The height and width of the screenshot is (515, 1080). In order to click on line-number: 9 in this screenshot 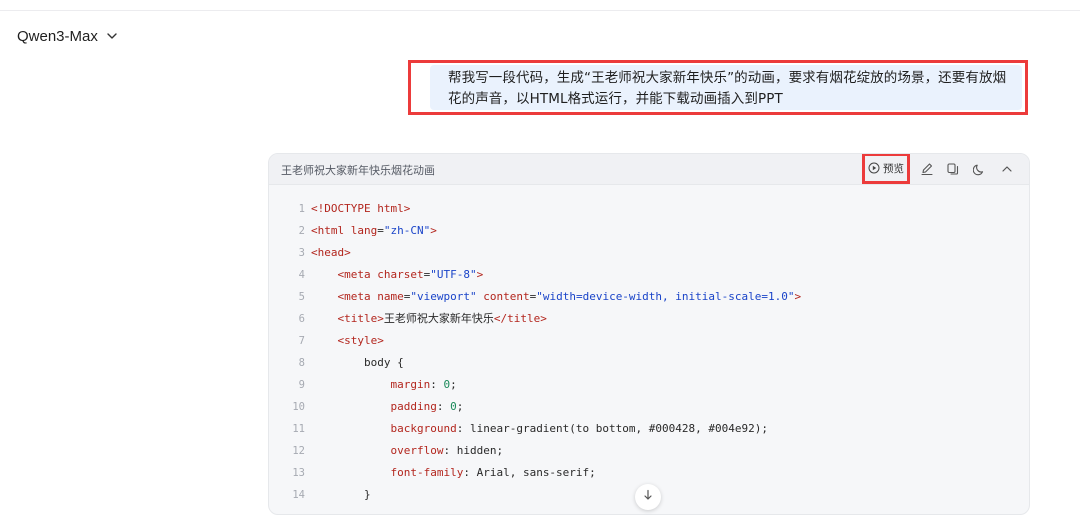, I will do `click(301, 385)`.